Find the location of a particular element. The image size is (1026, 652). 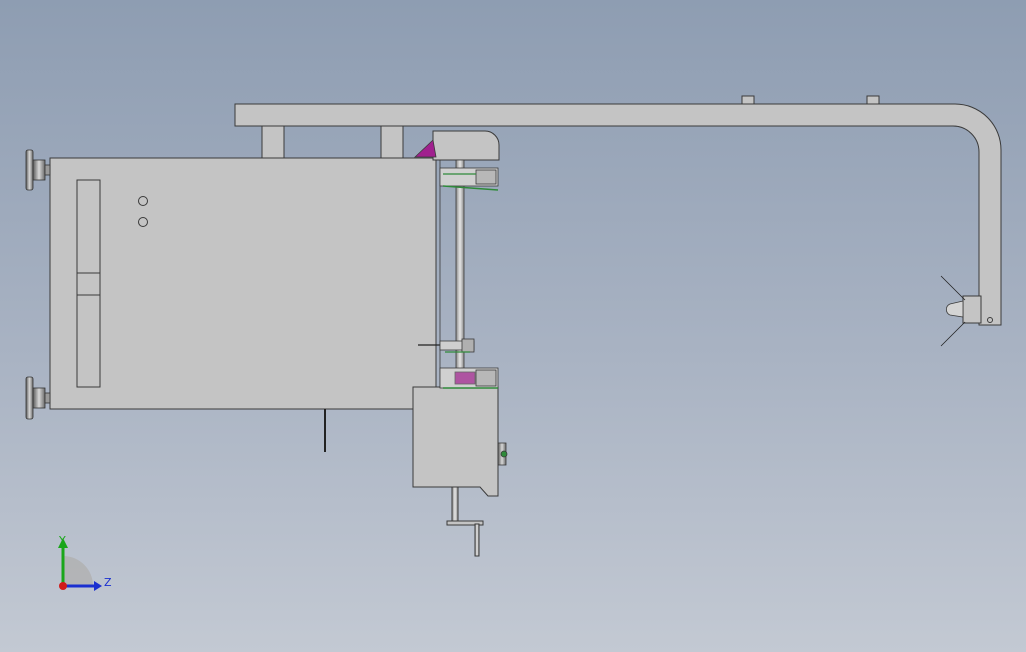

lower-gearbox is located at coordinates (455, 441).